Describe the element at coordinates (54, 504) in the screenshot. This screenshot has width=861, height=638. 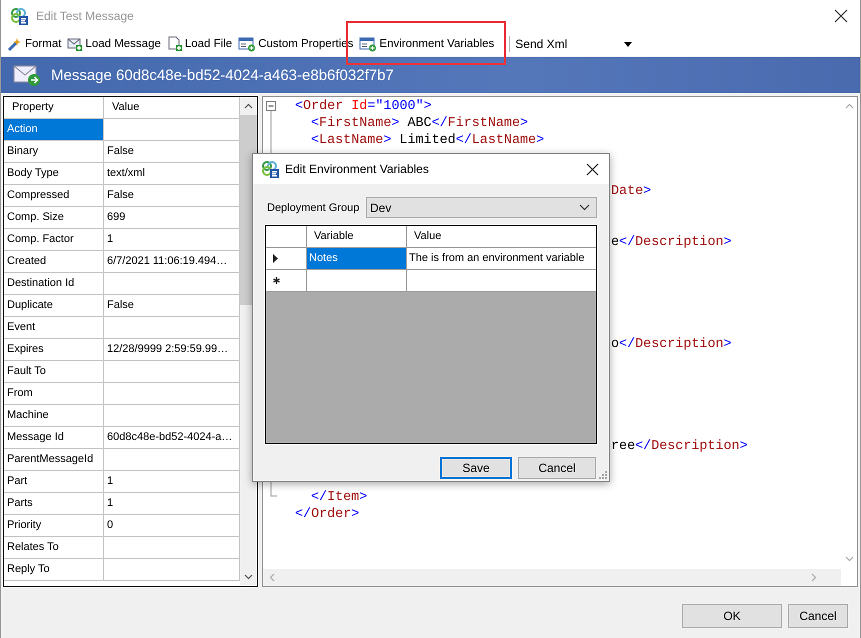
I see `property-name: Parts` at that location.